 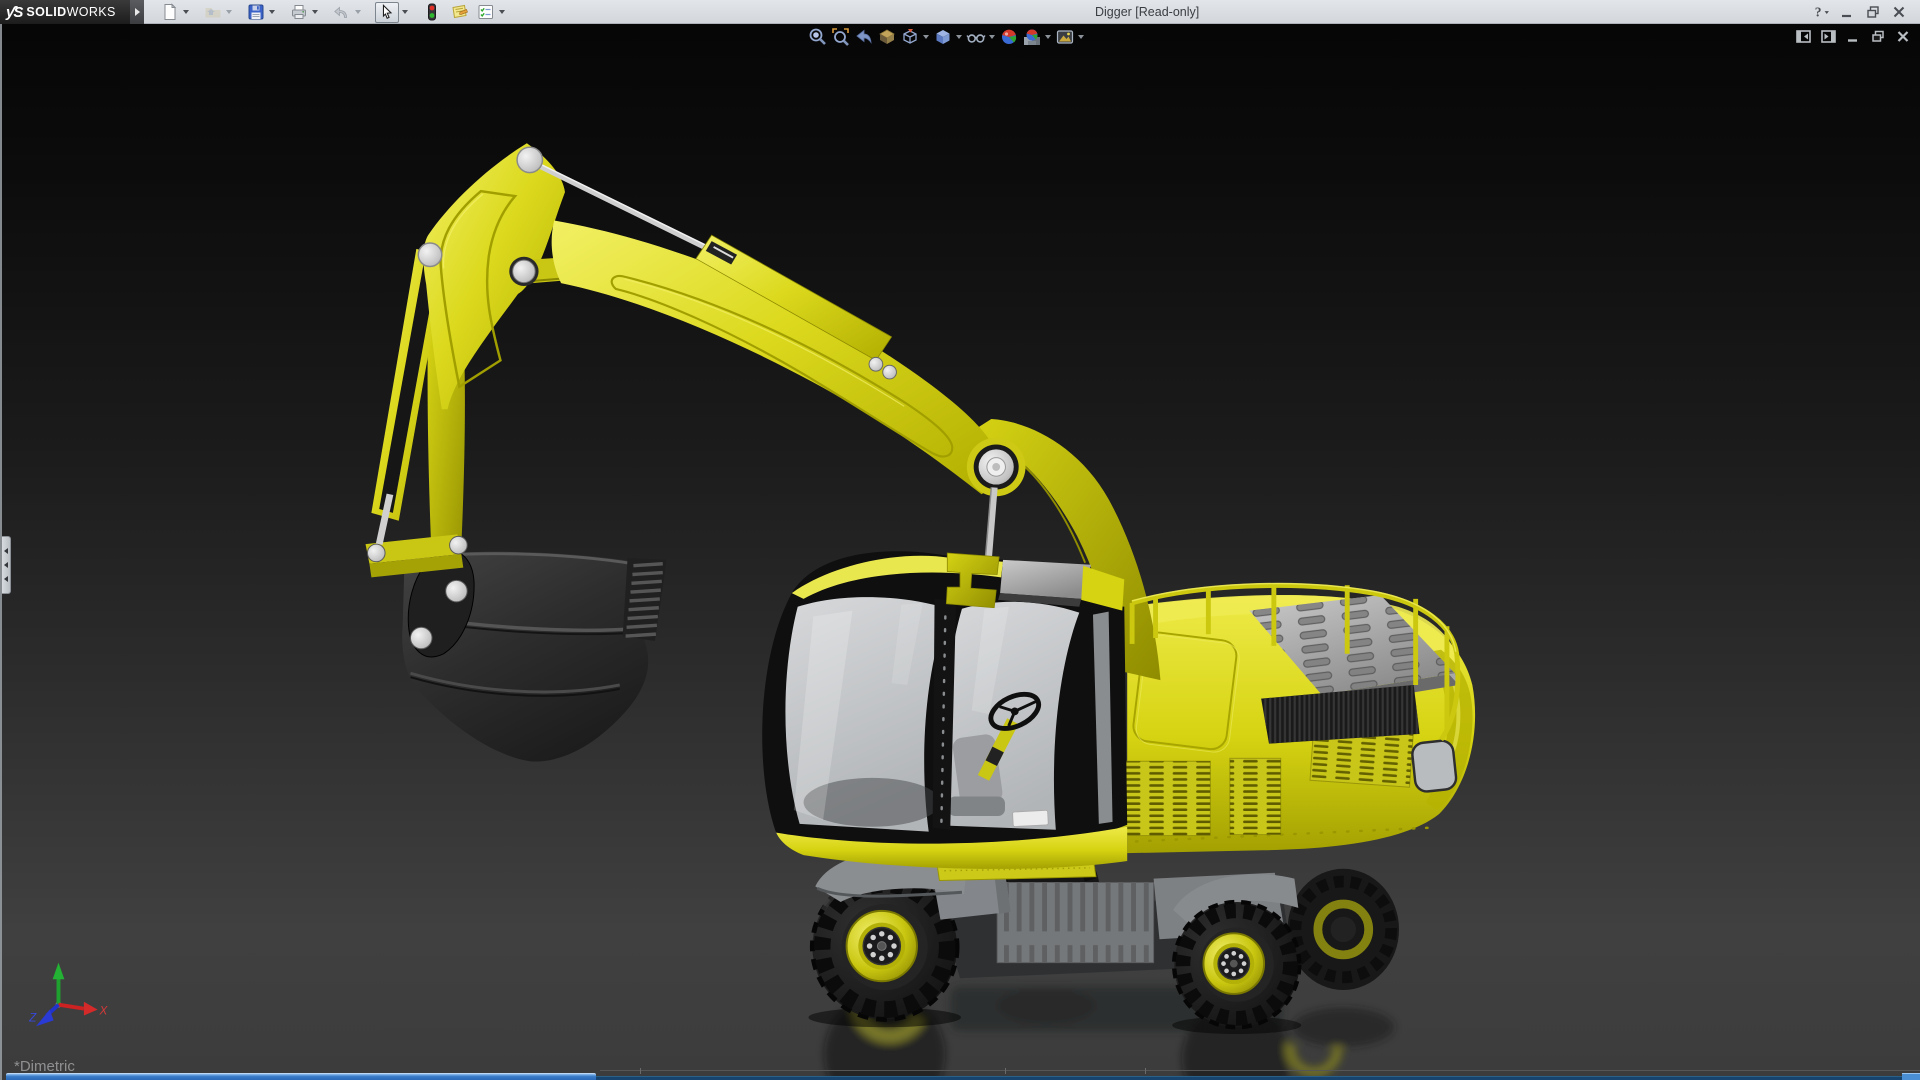 I want to click on options-button, so click(x=486, y=12).